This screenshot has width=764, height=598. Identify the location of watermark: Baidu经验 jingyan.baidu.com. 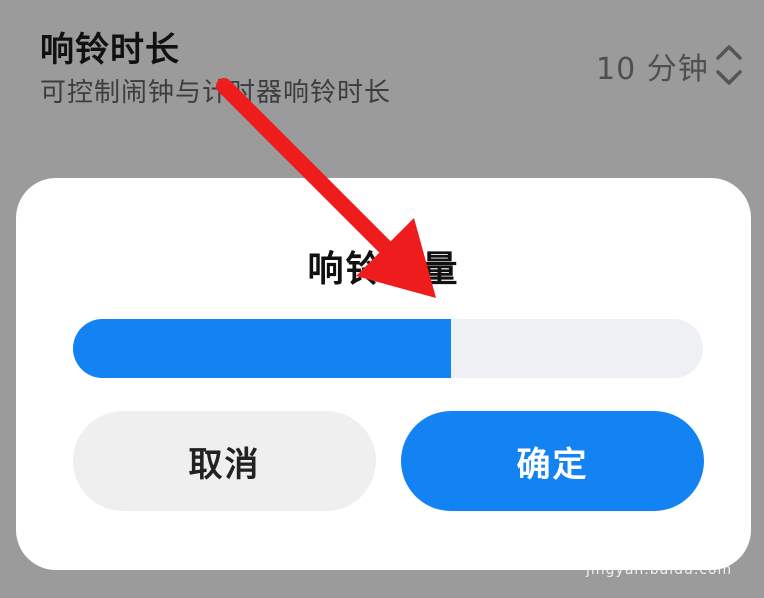
(666, 551).